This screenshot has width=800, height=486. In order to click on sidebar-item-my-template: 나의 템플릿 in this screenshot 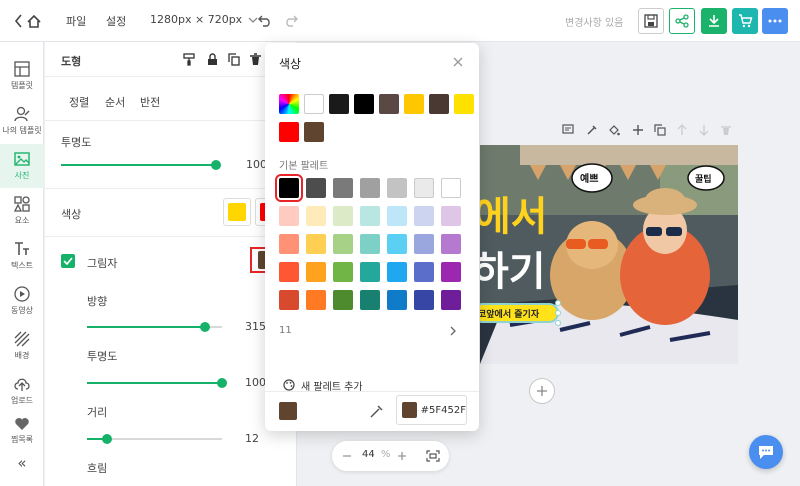, I will do `click(22, 121)`.